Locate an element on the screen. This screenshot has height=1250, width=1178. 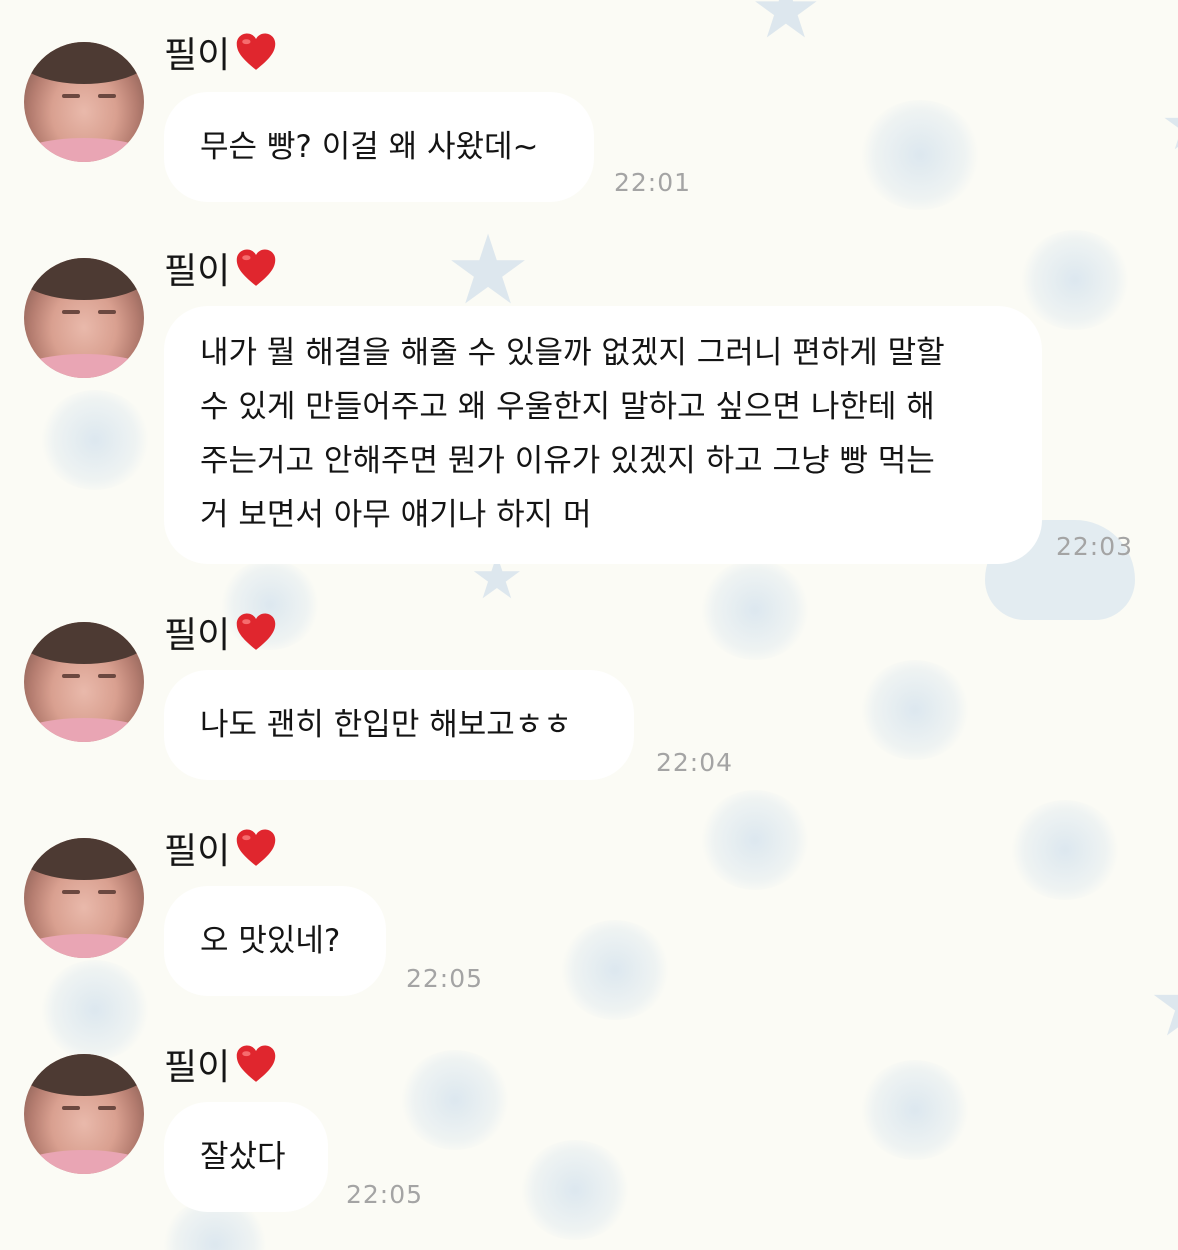
message-bubble: 잘샀다 is located at coordinates (246, 1157).